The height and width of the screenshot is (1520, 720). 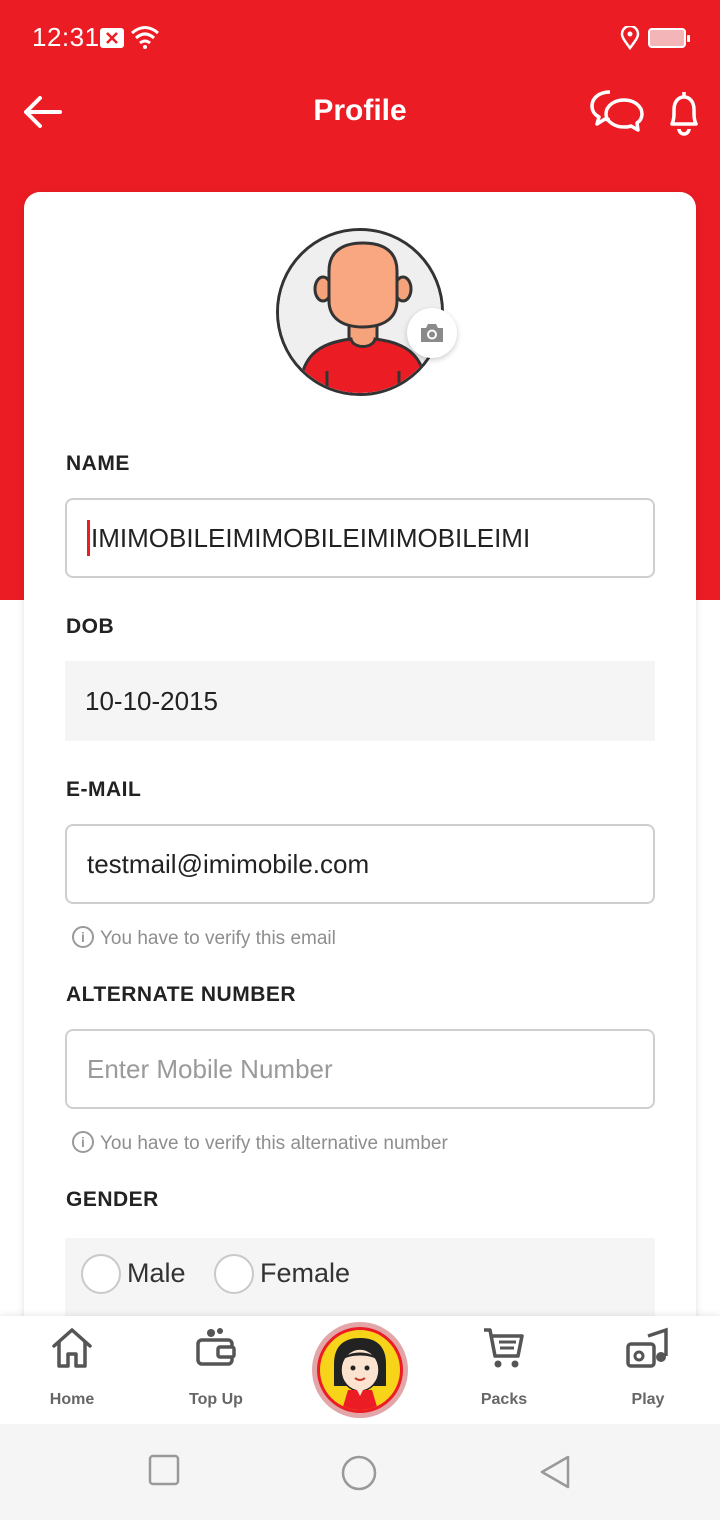 I want to click on bell-icon, so click(x=684, y=114).